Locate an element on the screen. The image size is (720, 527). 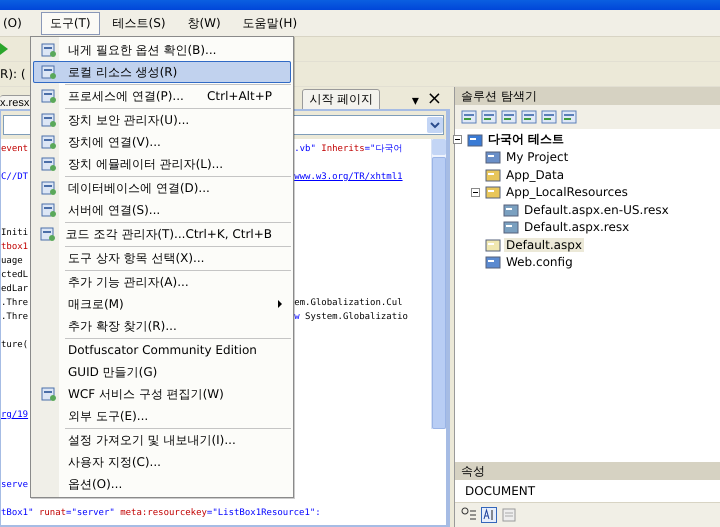
menu-item: 로컬 리소스 생성(R) is located at coordinates (162, 72).